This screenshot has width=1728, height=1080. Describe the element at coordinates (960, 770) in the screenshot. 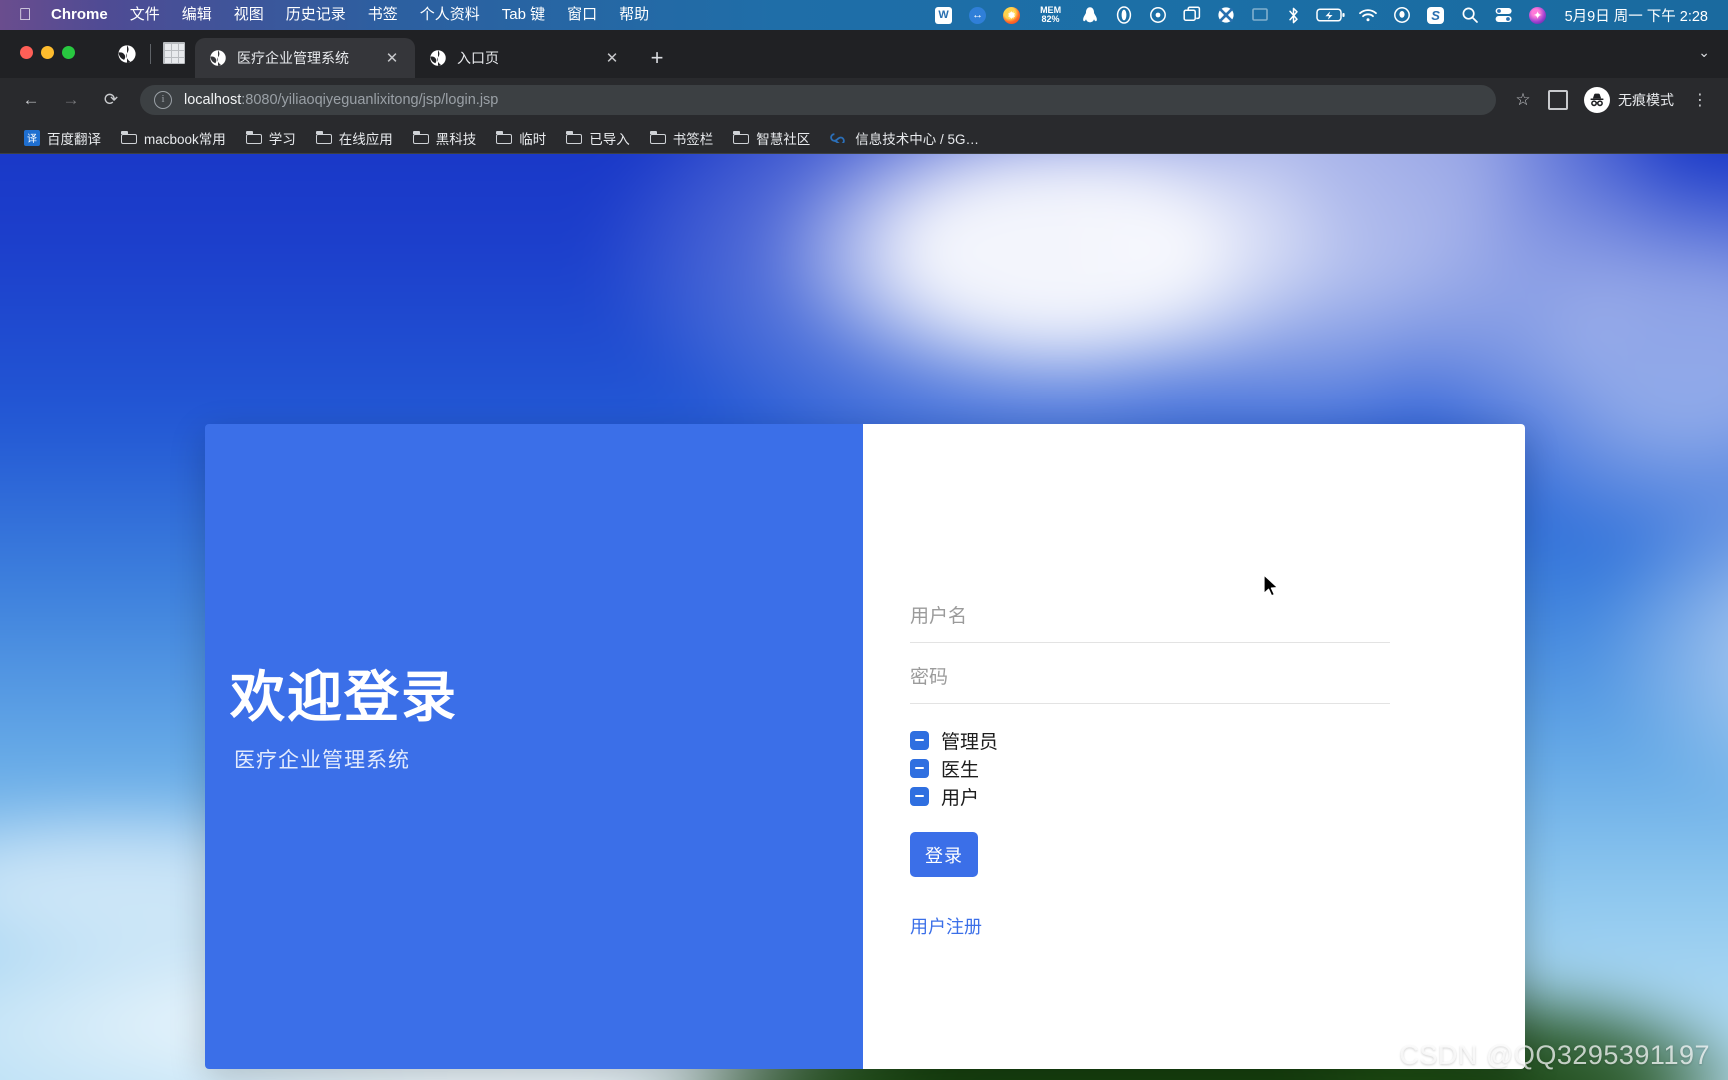

I see `role-label: 医生` at that location.